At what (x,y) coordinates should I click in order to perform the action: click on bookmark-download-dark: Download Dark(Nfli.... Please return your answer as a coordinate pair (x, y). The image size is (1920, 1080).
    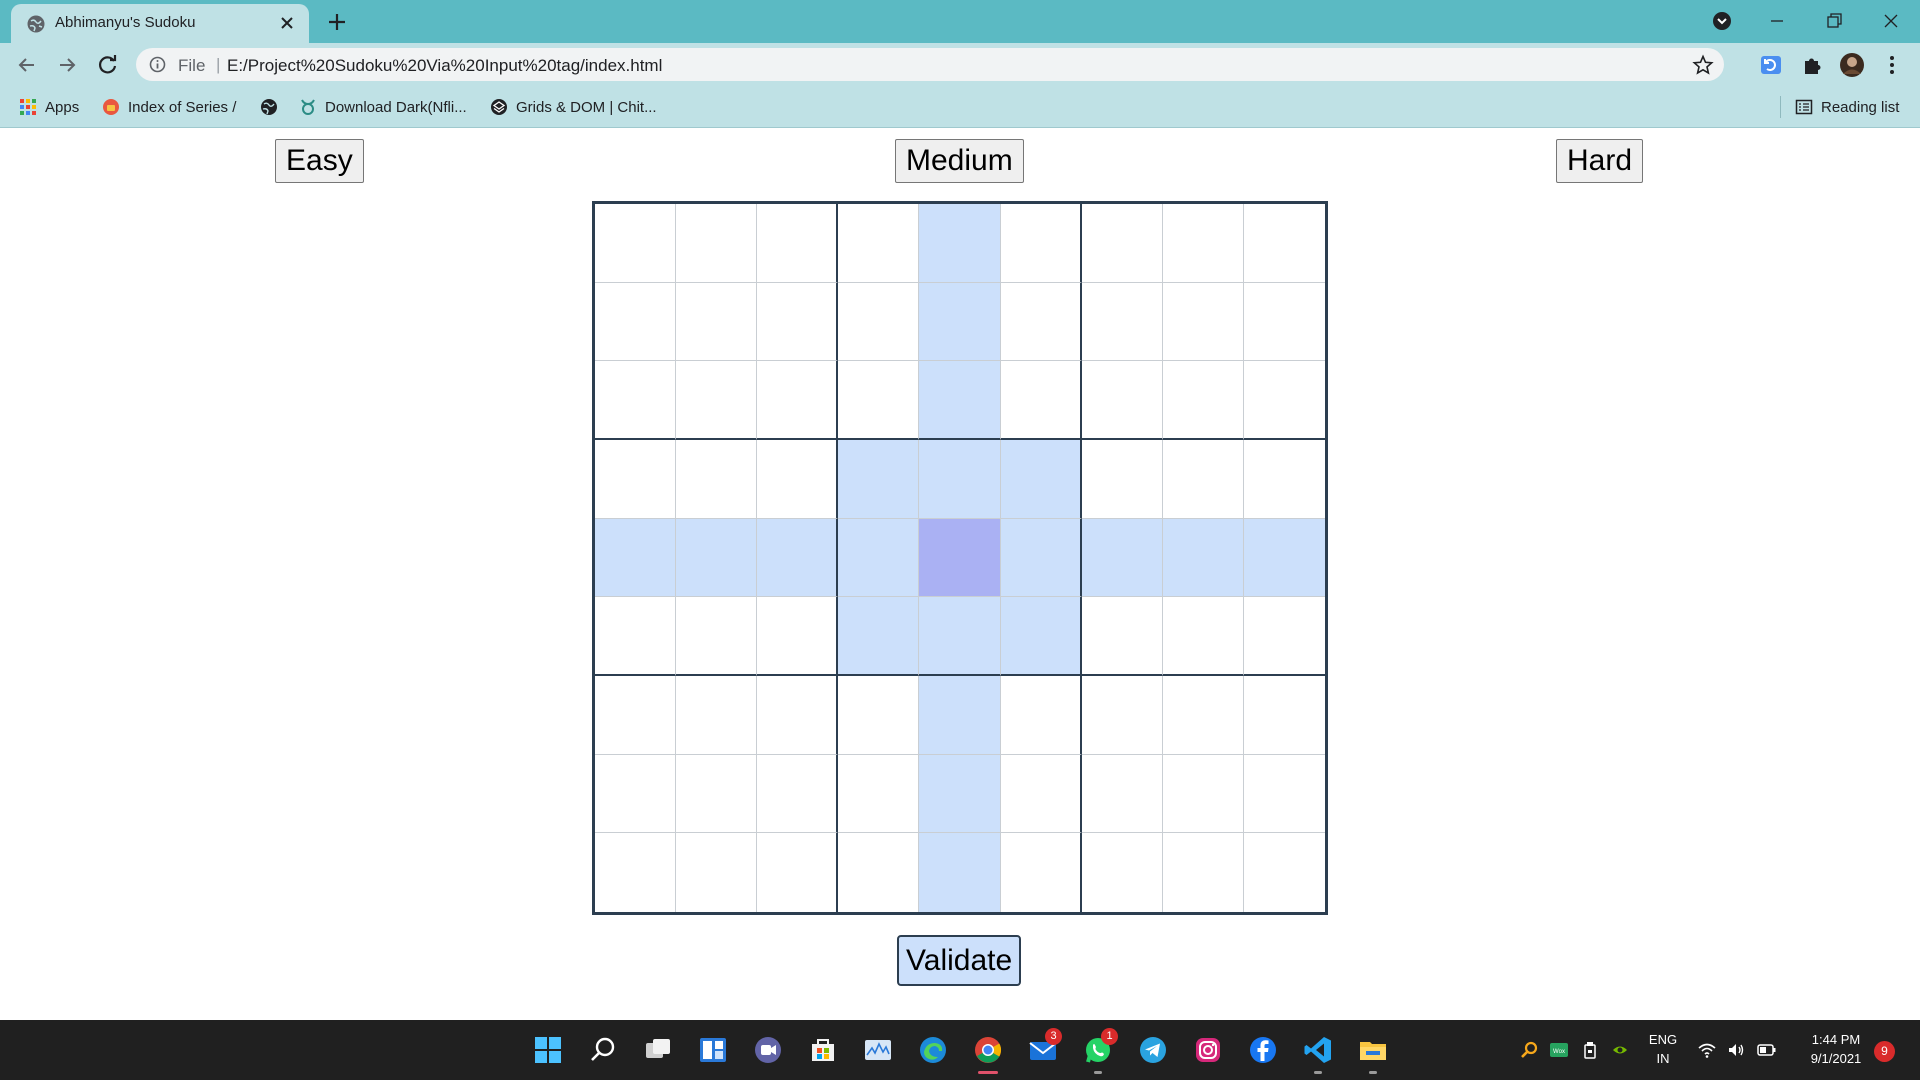
    Looking at the image, I should click on (383, 107).